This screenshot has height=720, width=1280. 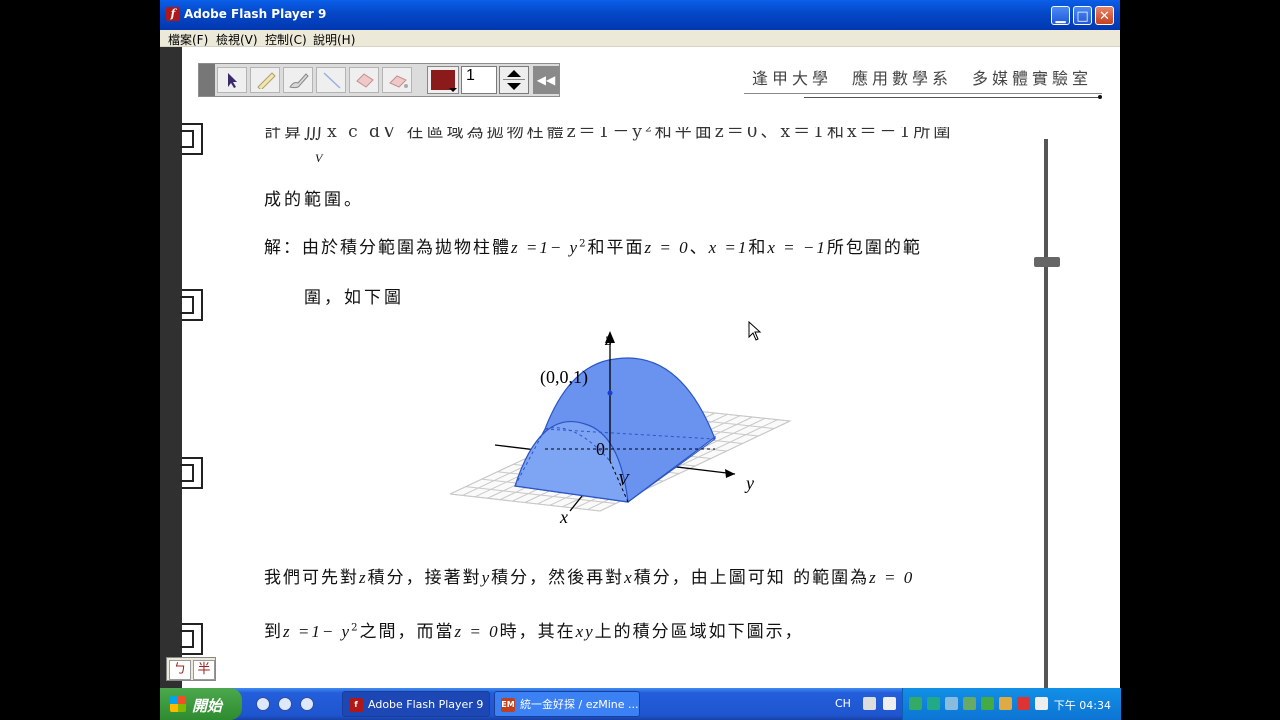 I want to click on paragraph-text: 上的積分區域如下圖示，, so click(x=699, y=632).